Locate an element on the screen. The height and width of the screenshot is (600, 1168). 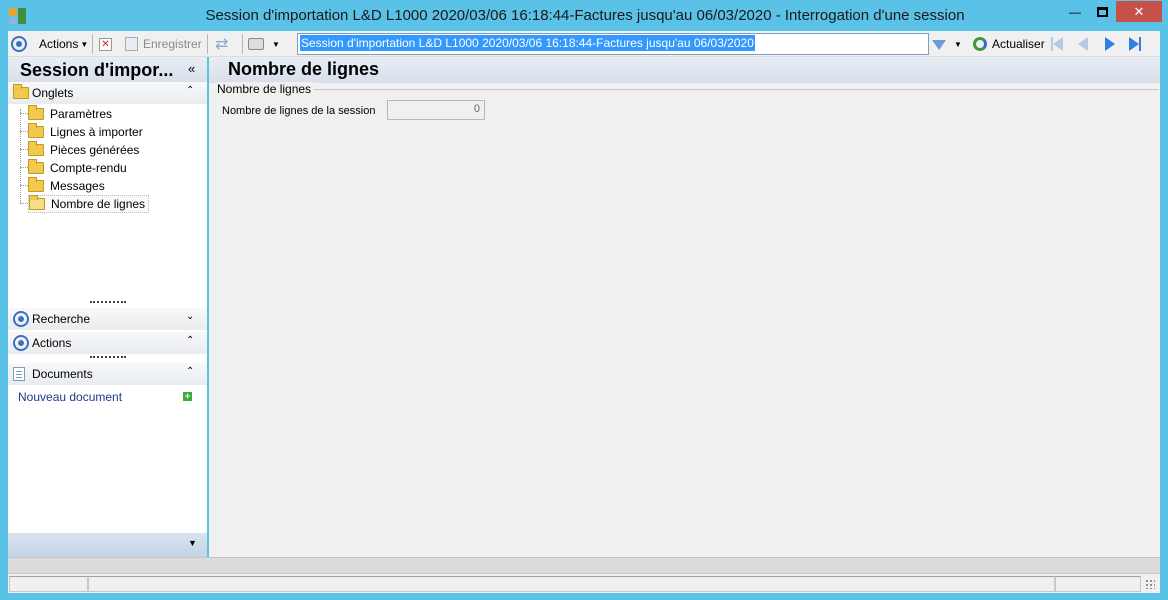
tab-label: Pièces générées is located at coordinates (95, 150).